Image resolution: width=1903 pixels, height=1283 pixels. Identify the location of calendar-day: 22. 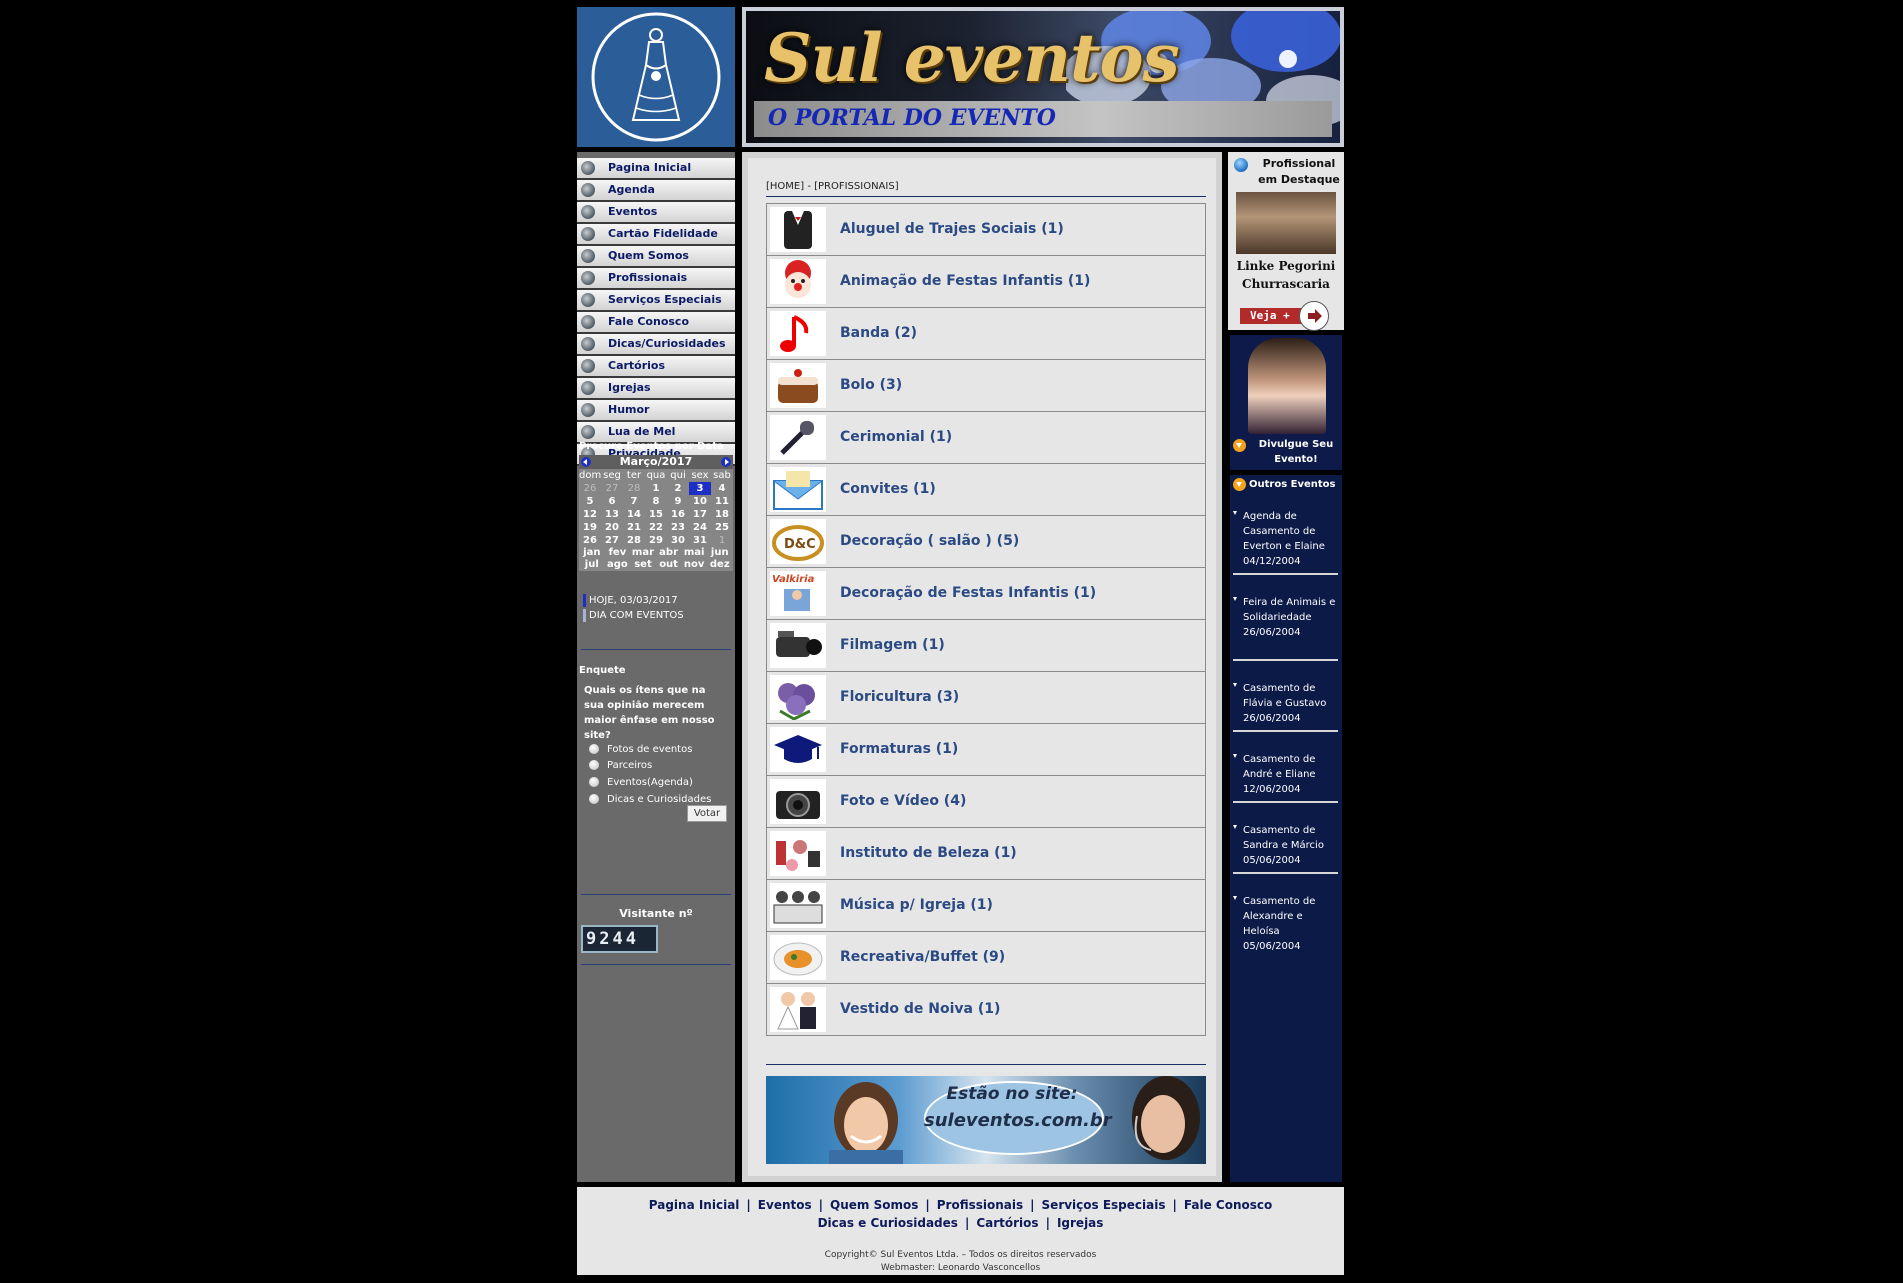
(656, 527).